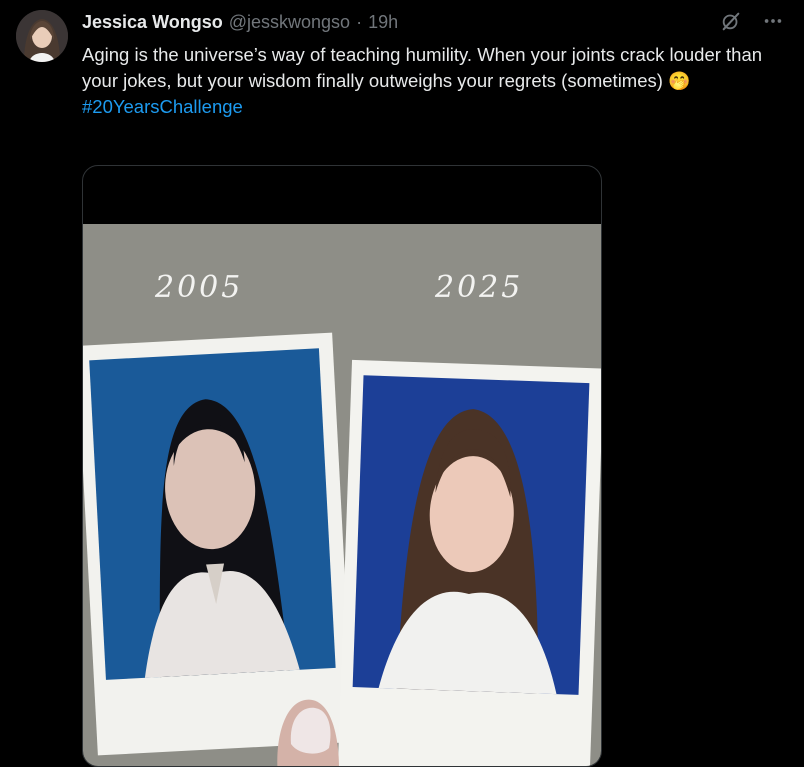 This screenshot has height=767, width=804. I want to click on handle: @jesskwongso, so click(289, 22).